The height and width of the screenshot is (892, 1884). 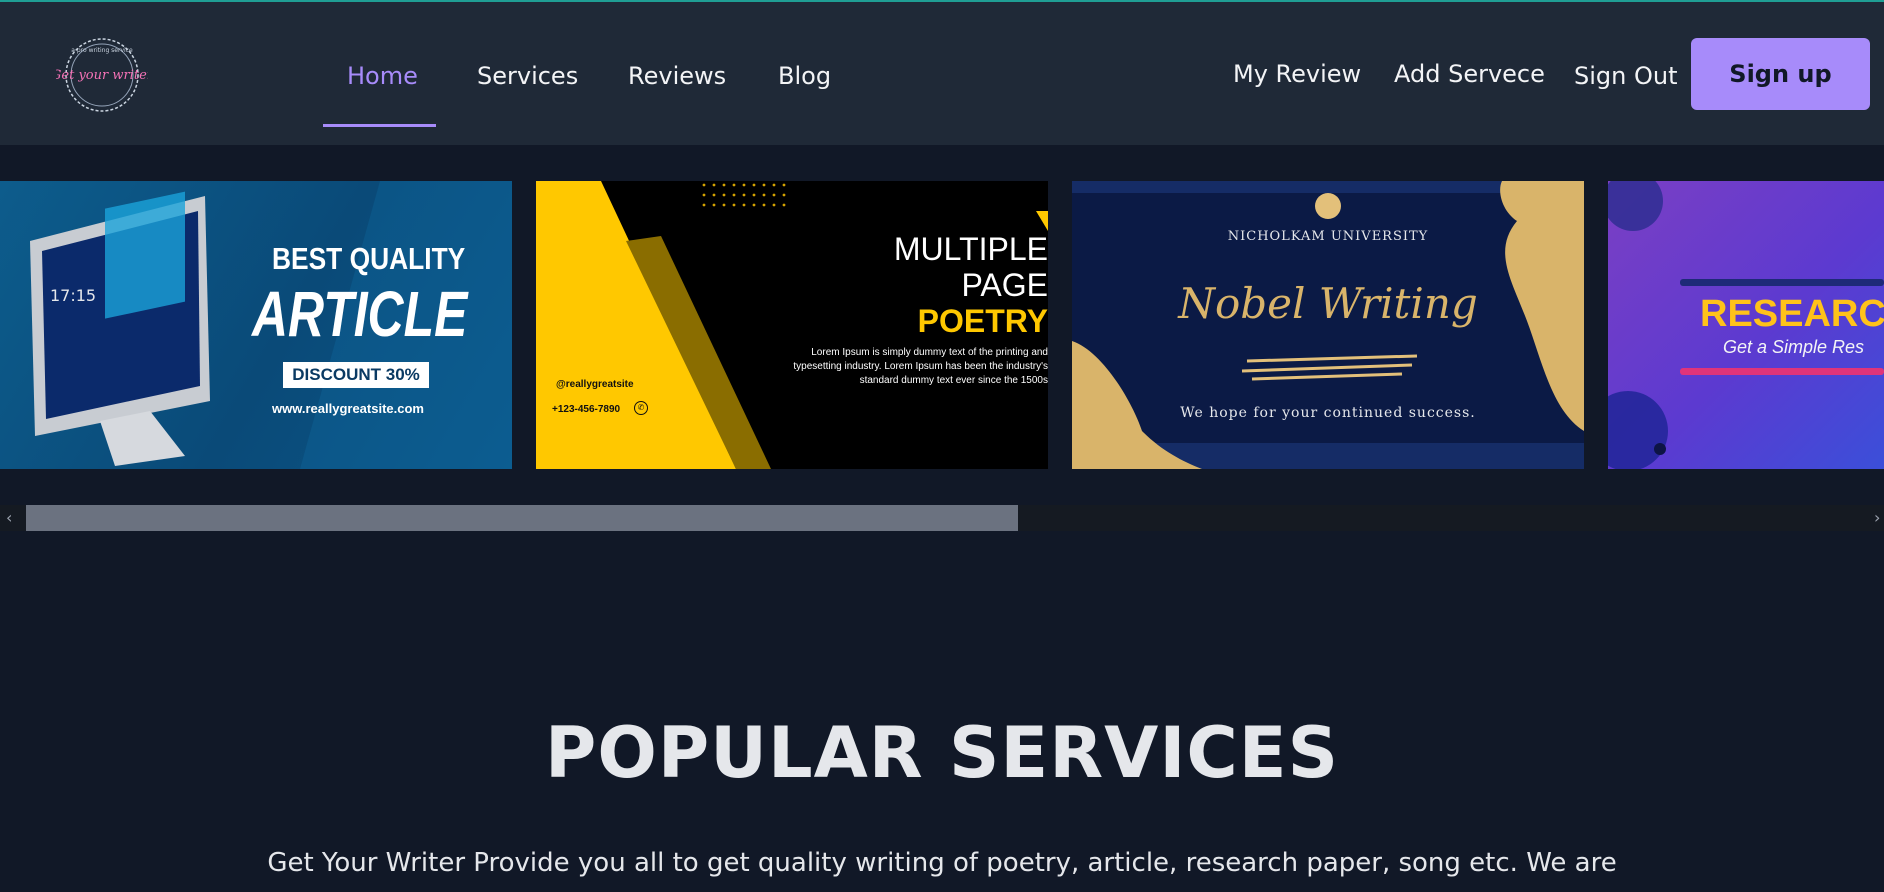 I want to click on scroll-right-icon: ›, so click(x=1877, y=517).